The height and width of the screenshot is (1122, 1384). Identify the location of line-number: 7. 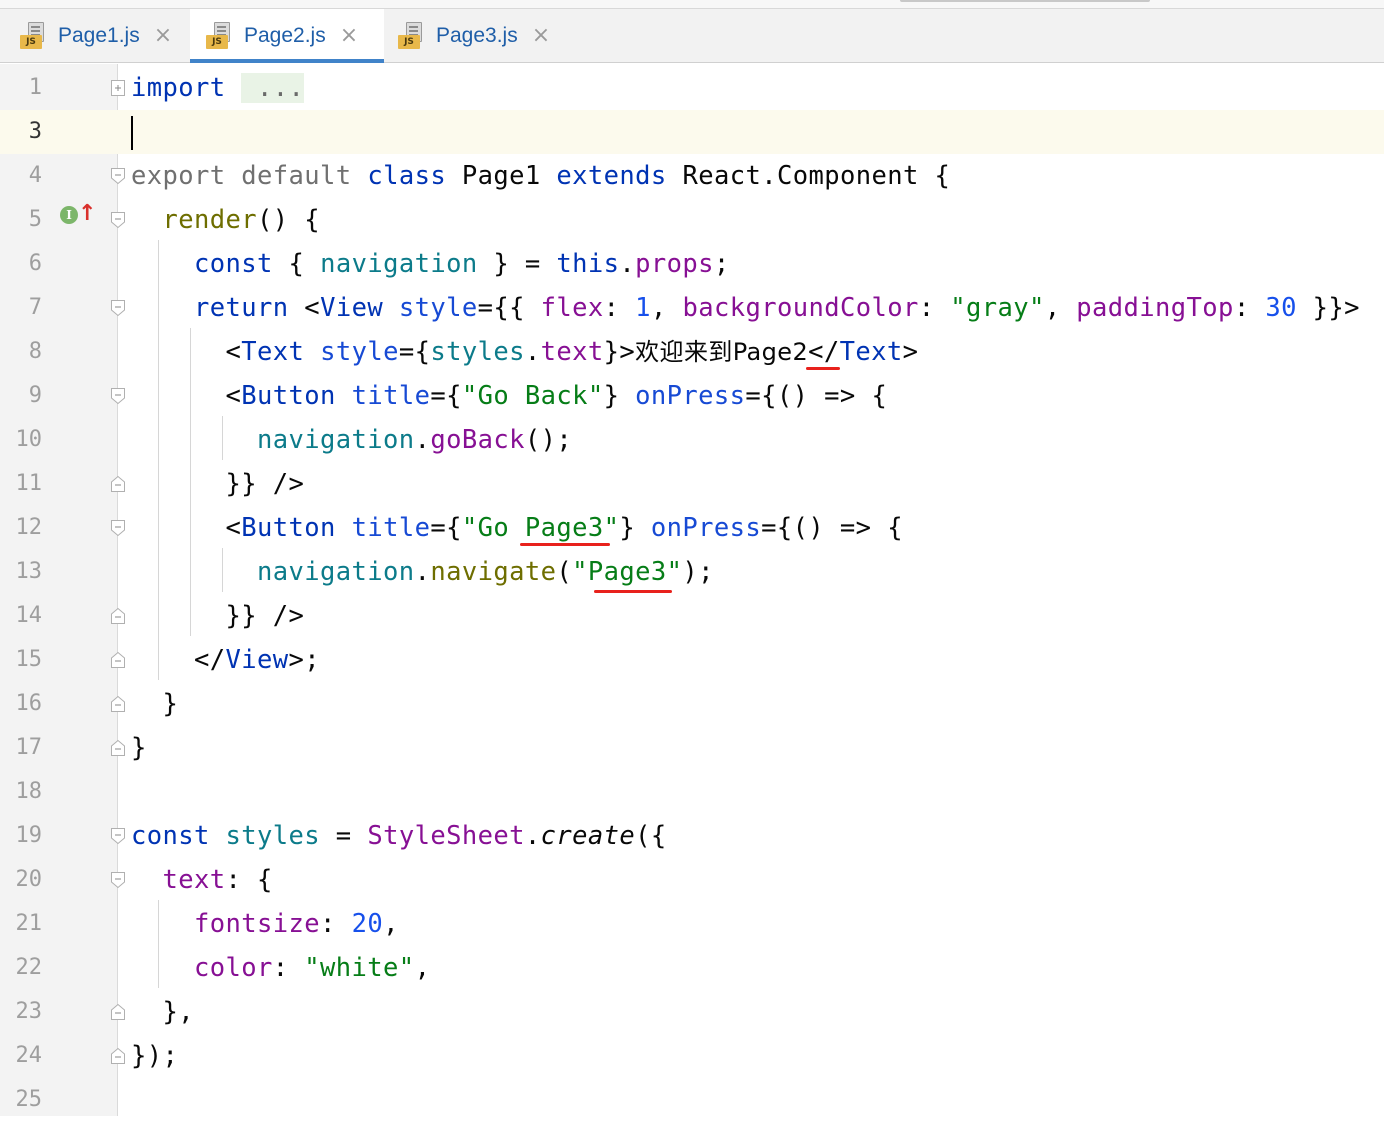
(35, 307).